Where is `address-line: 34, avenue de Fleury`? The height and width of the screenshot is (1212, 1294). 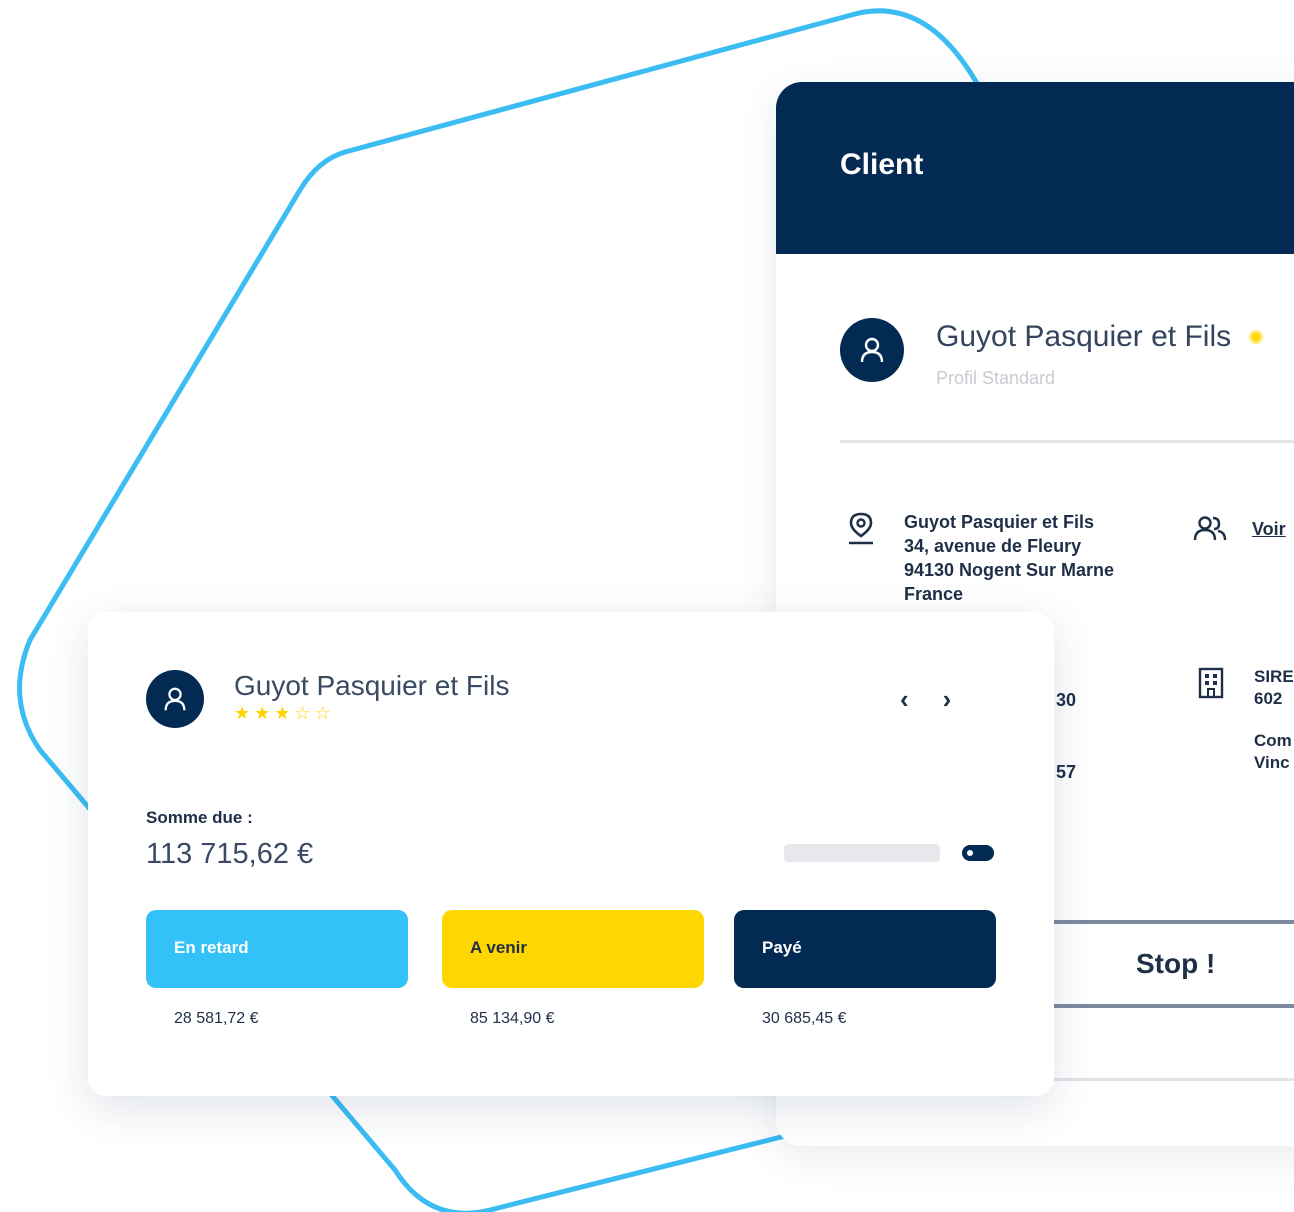 address-line: 34, avenue de Fleury is located at coordinates (993, 546).